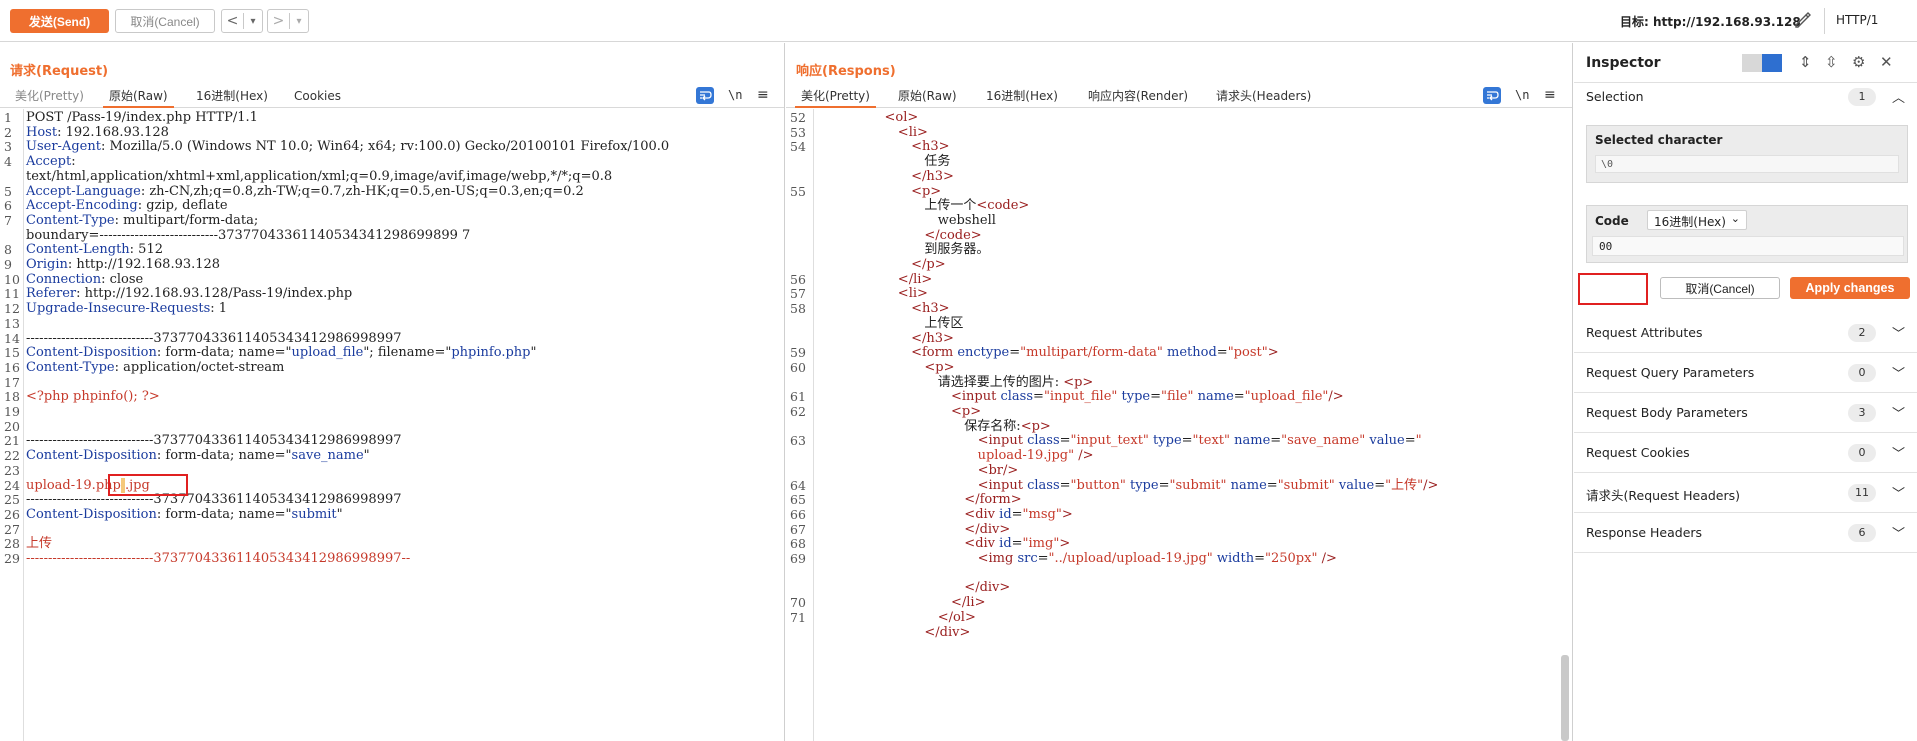  Describe the element at coordinates (1138, 97) in the screenshot. I see `tab-render: 响应内容(Render)` at that location.